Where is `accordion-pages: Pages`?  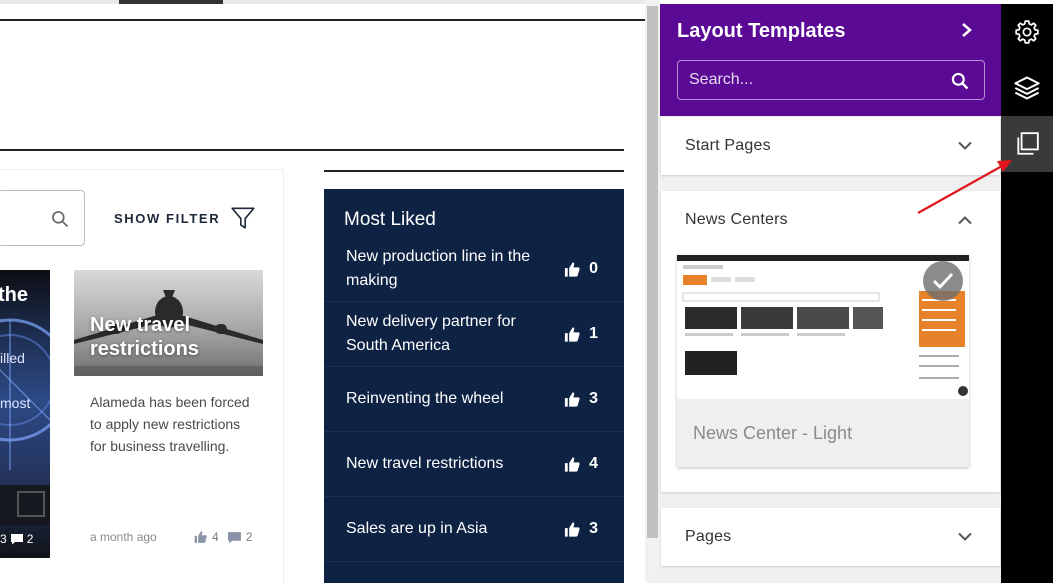
accordion-pages: Pages is located at coordinates (830, 537).